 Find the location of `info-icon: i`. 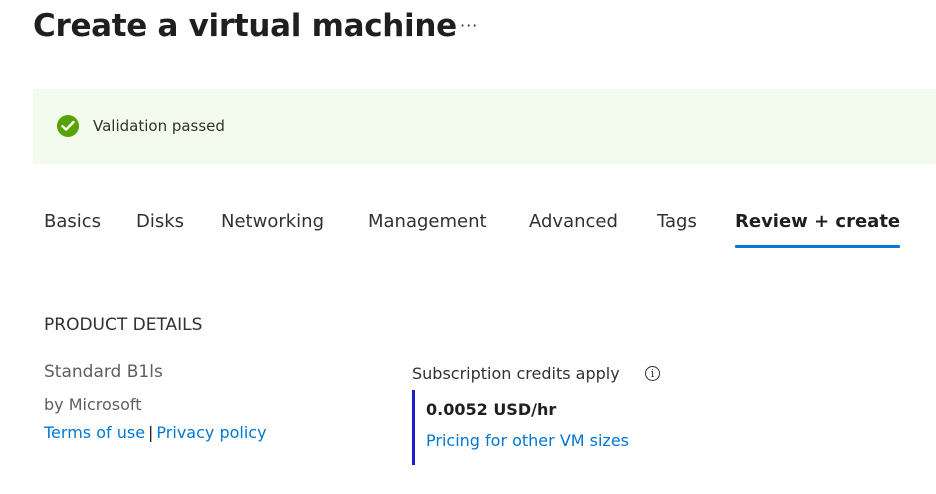

info-icon: i is located at coordinates (652, 373).